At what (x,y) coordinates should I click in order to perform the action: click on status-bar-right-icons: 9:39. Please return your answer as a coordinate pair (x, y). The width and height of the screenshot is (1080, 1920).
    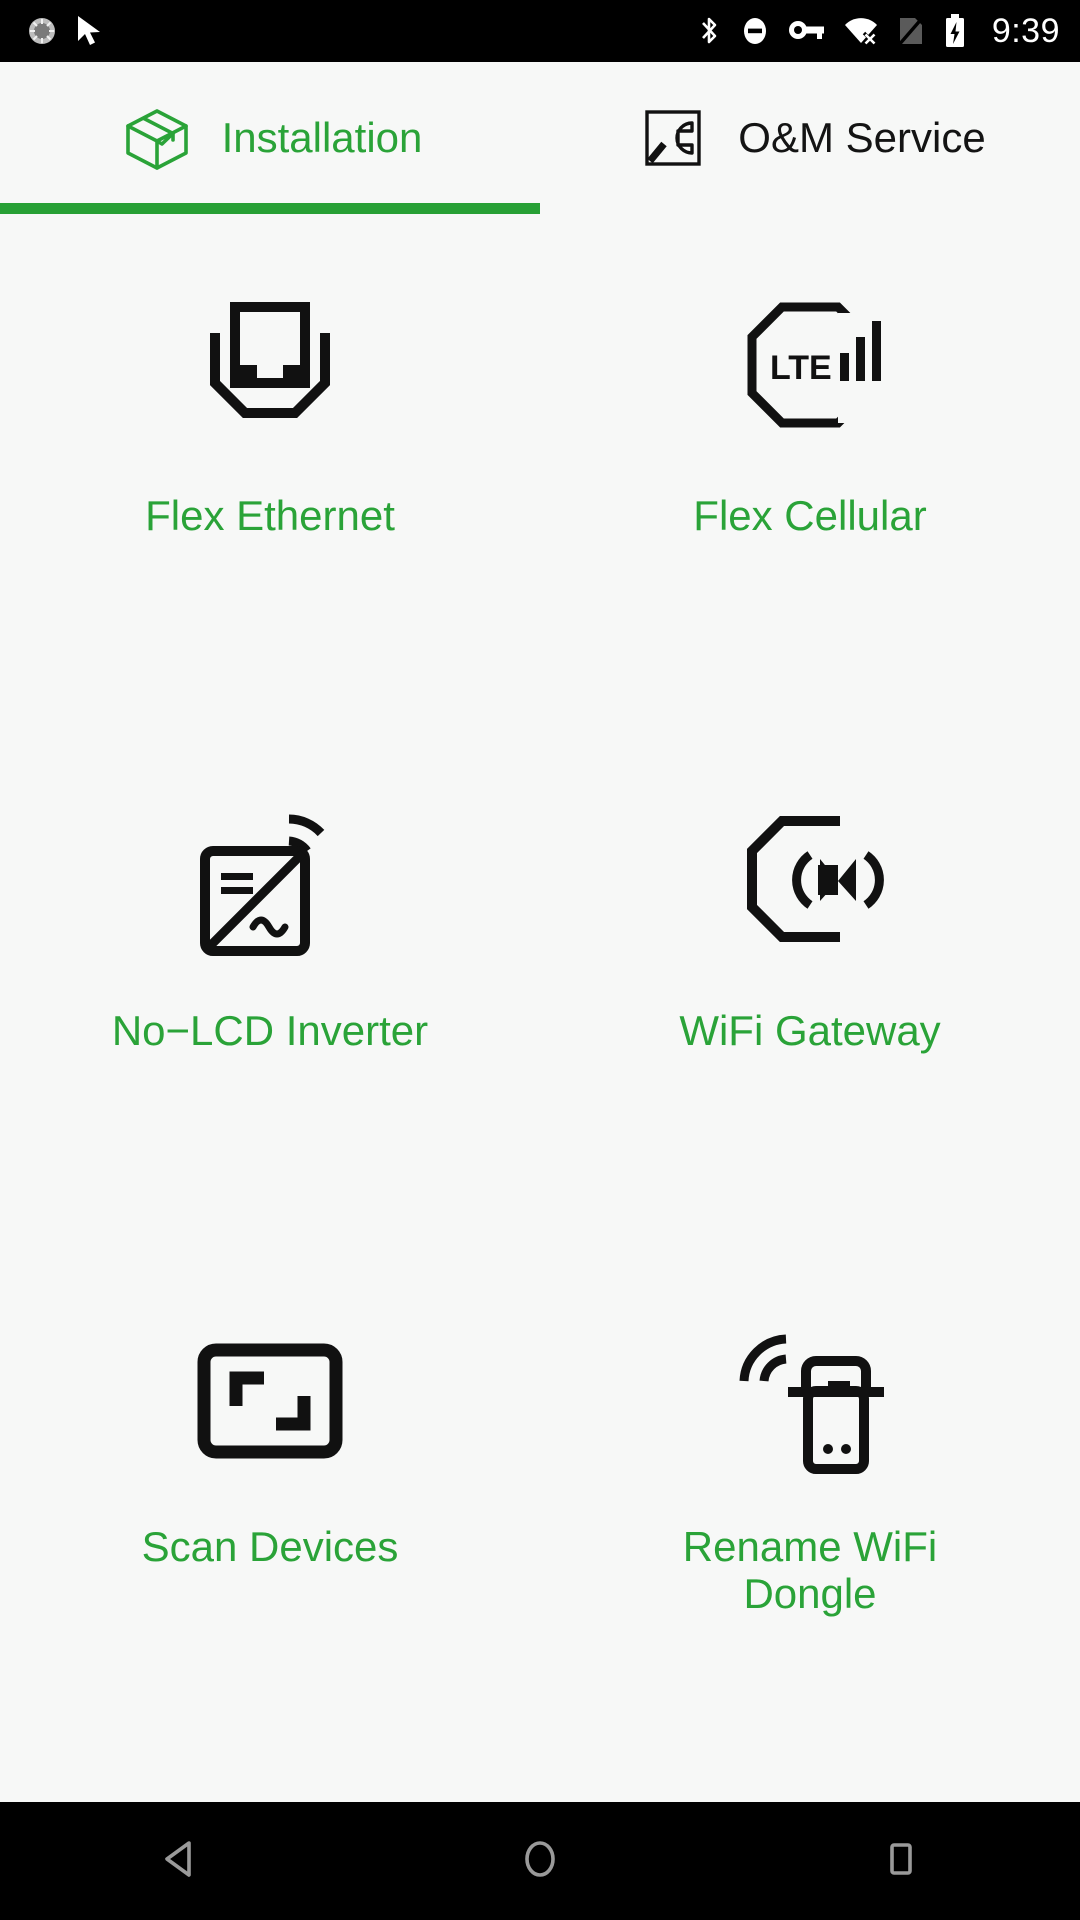
    Looking at the image, I should click on (878, 31).